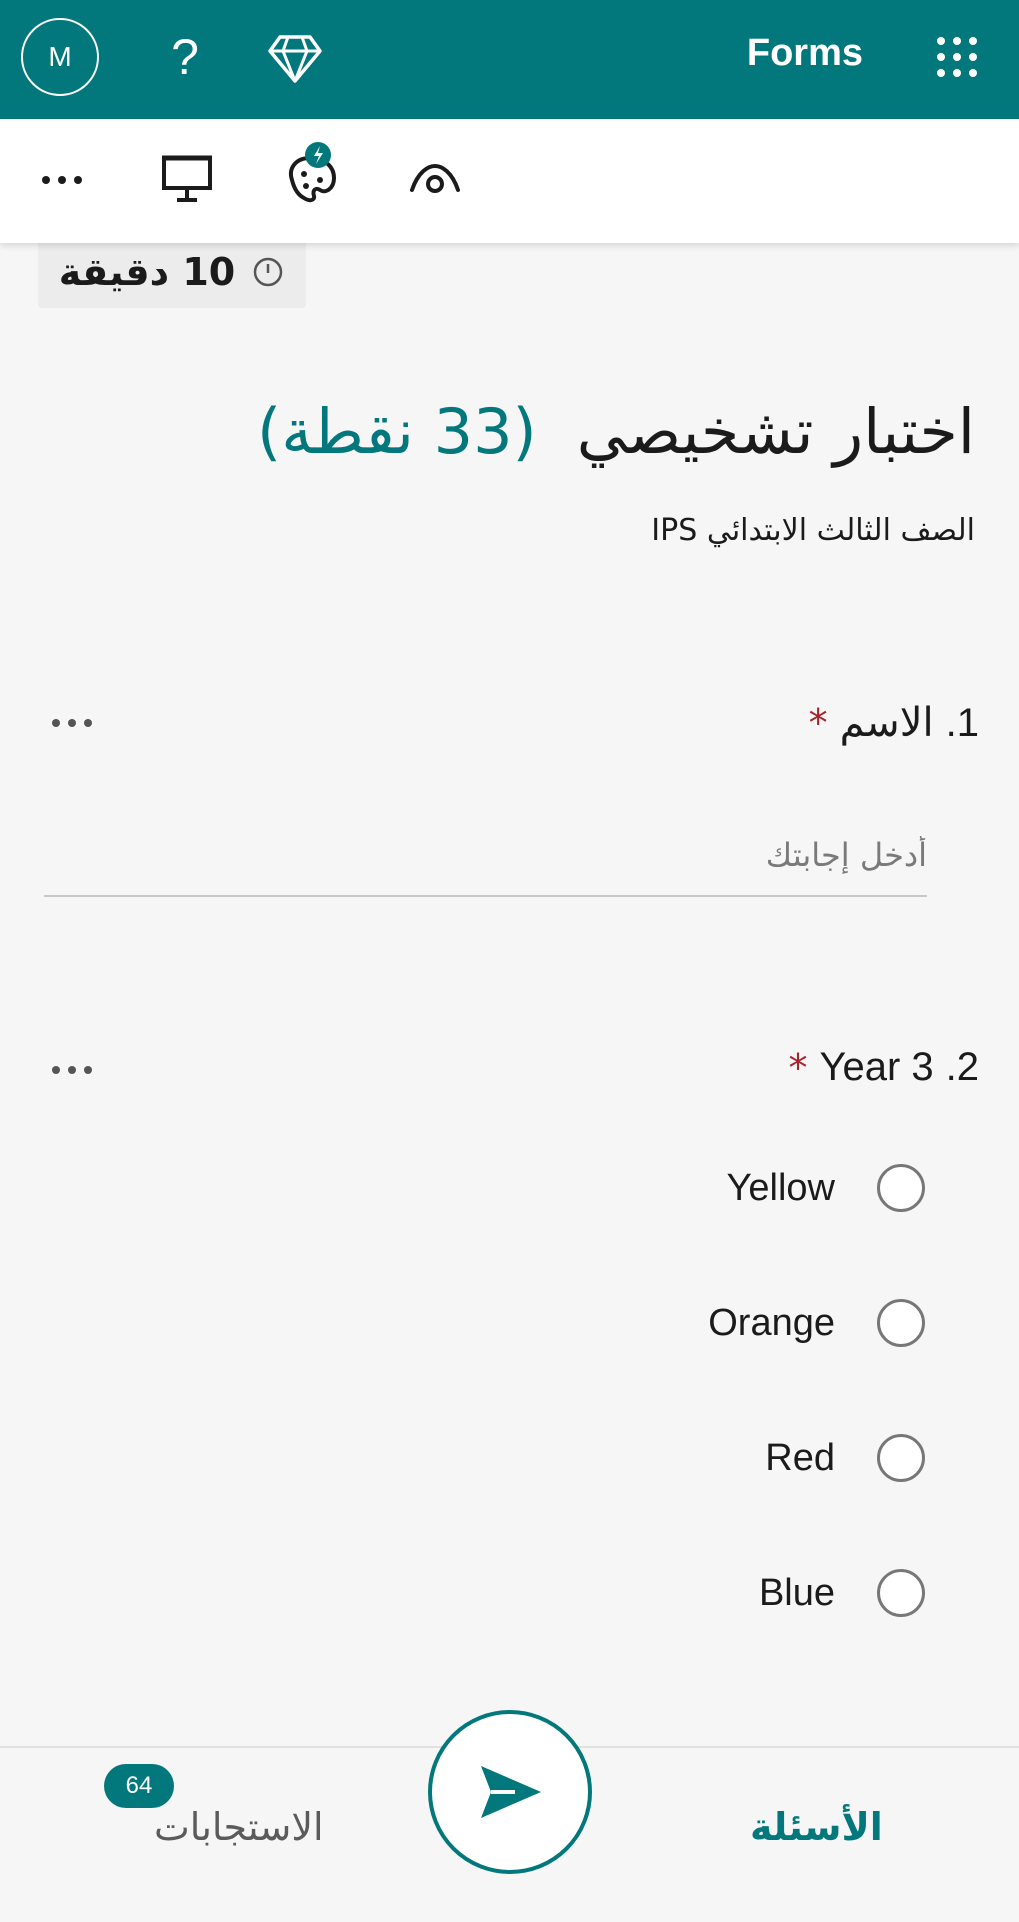 The height and width of the screenshot is (1922, 1019). Describe the element at coordinates (509, 59) in the screenshot. I see `app-header` at that location.